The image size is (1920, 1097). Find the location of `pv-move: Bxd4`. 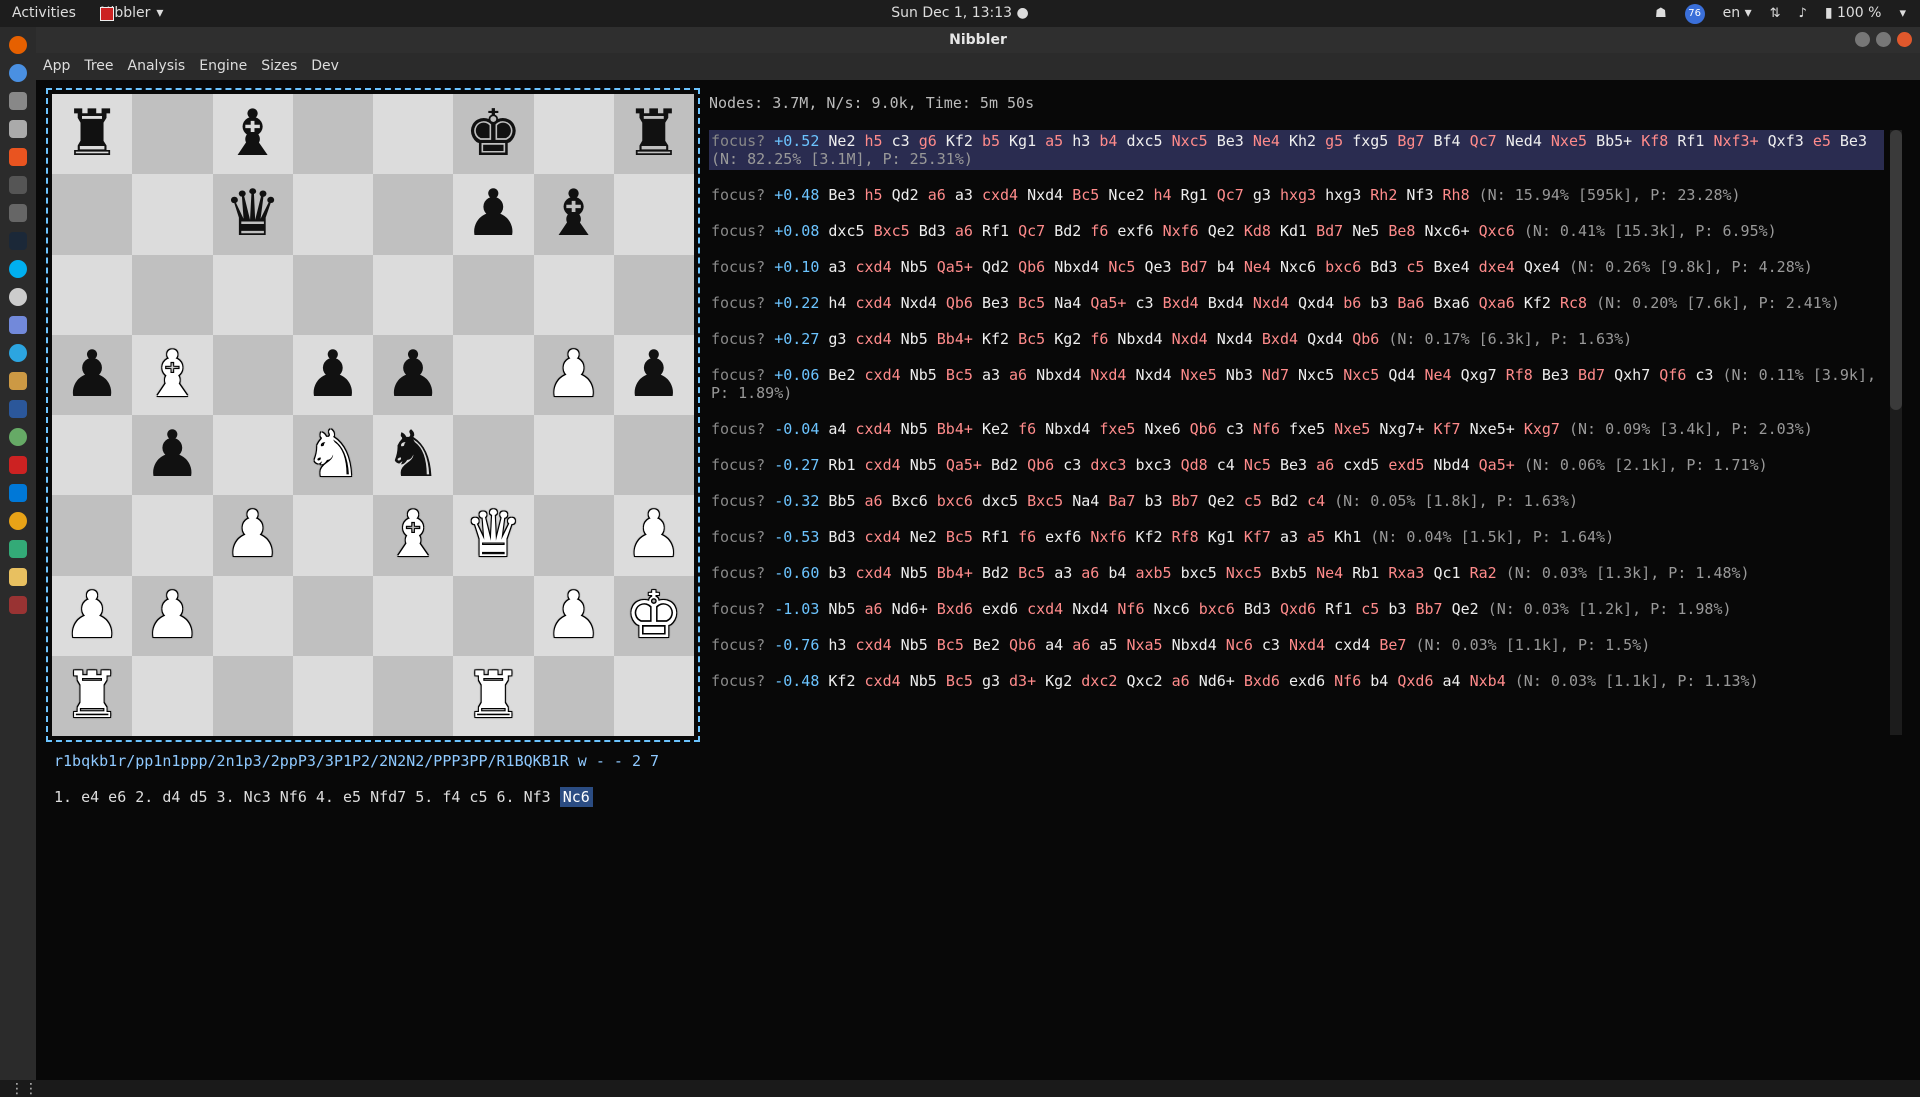

pv-move: Bxd4 is located at coordinates (1284, 339).